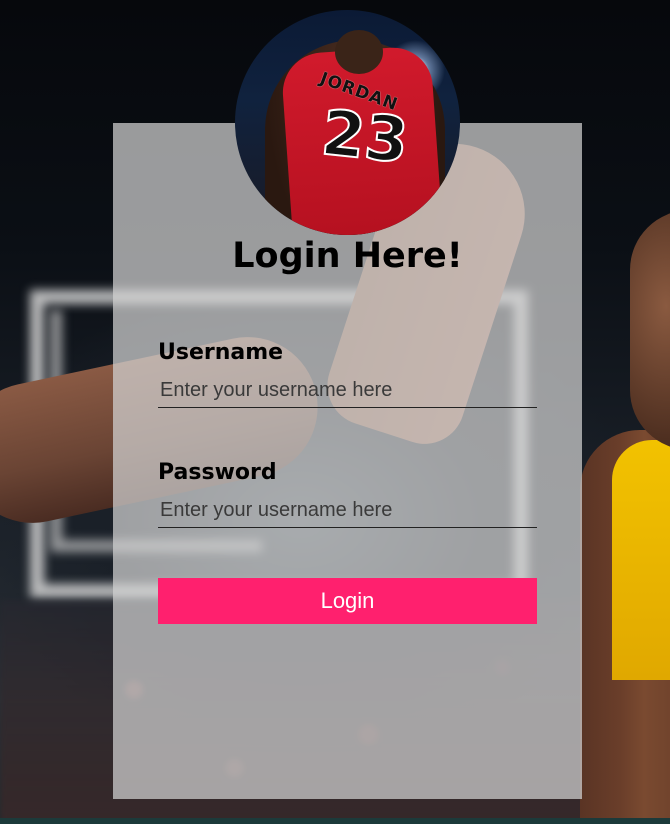  Describe the element at coordinates (347, 256) in the screenshot. I see `form-title: Login Here!` at that location.